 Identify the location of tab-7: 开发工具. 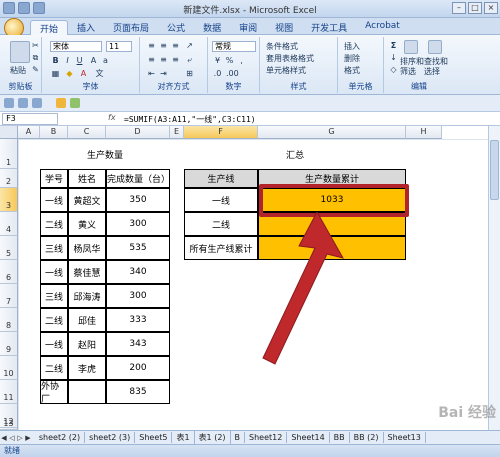
(329, 27).